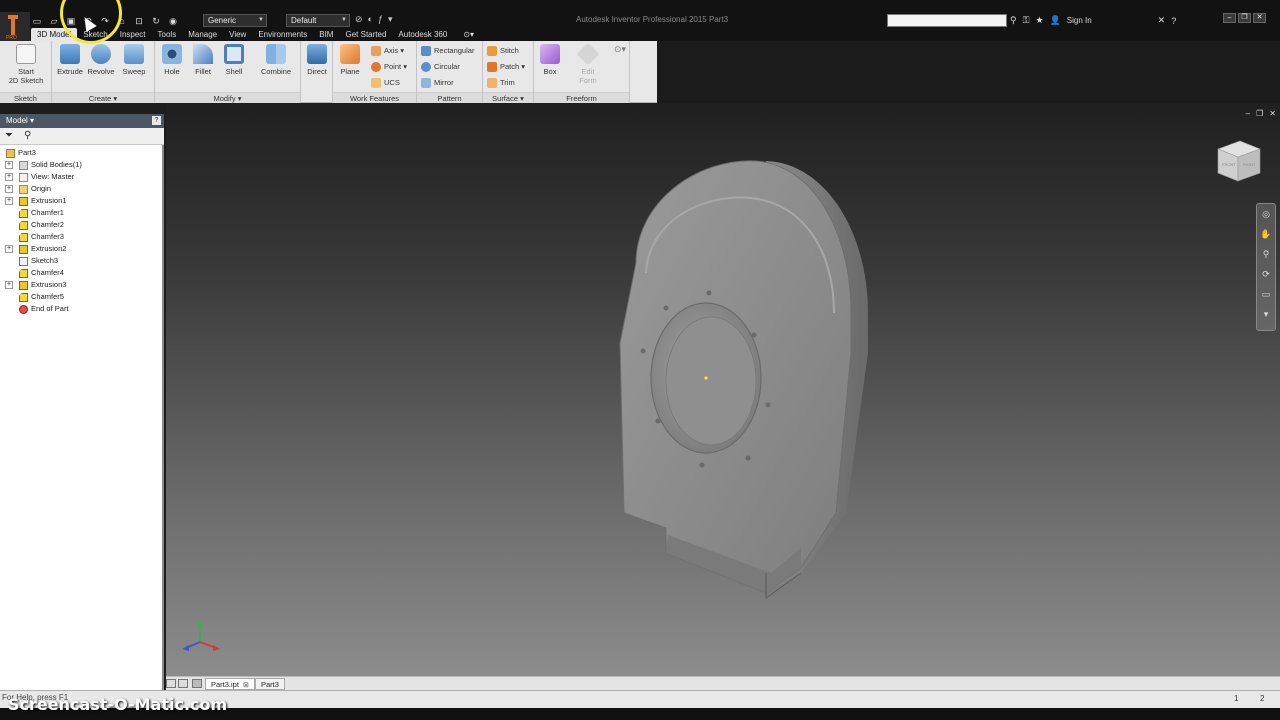 The image size is (1280, 720). Describe the element at coordinates (171, 683) in the screenshot. I see `tile-horizontal-icon` at that location.